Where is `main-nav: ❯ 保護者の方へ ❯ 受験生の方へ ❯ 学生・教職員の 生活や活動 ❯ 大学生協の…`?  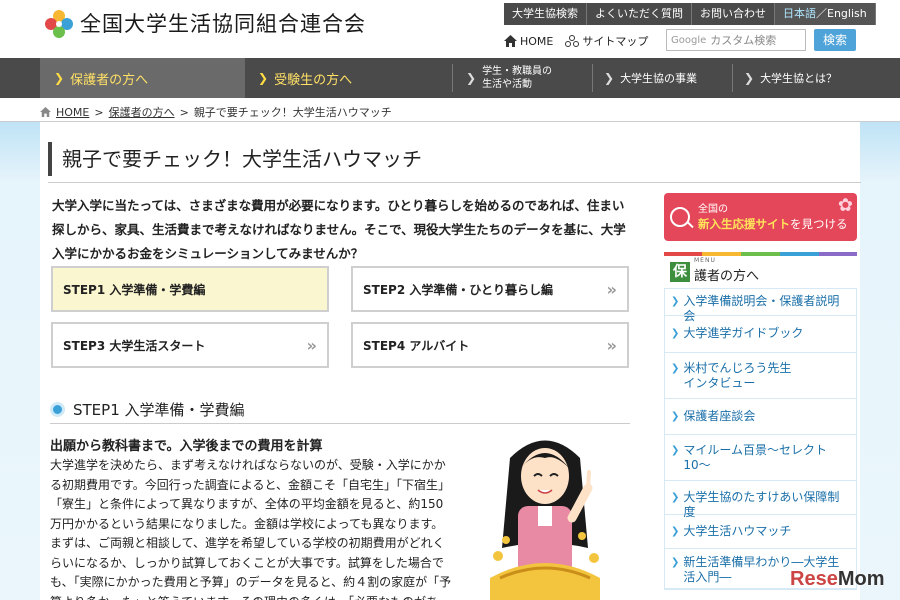 main-nav: ❯ 保護者の方へ ❯ 受験生の方へ ❯ 学生・教職員の 生活や活動 ❯ 大学生協の… is located at coordinates (450, 78).